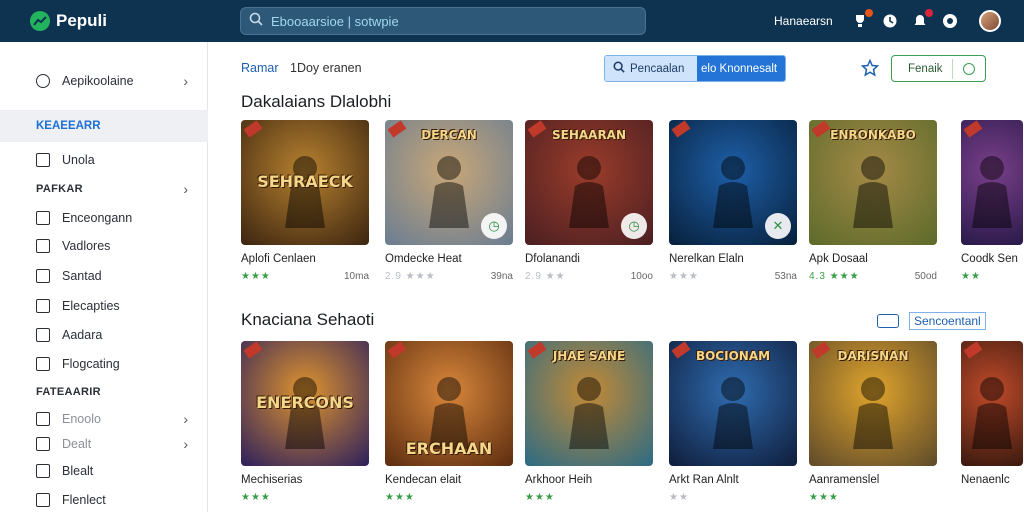  I want to click on game-card: JHAE SANE Arkhoor Heih ★★★, so click(589, 422).